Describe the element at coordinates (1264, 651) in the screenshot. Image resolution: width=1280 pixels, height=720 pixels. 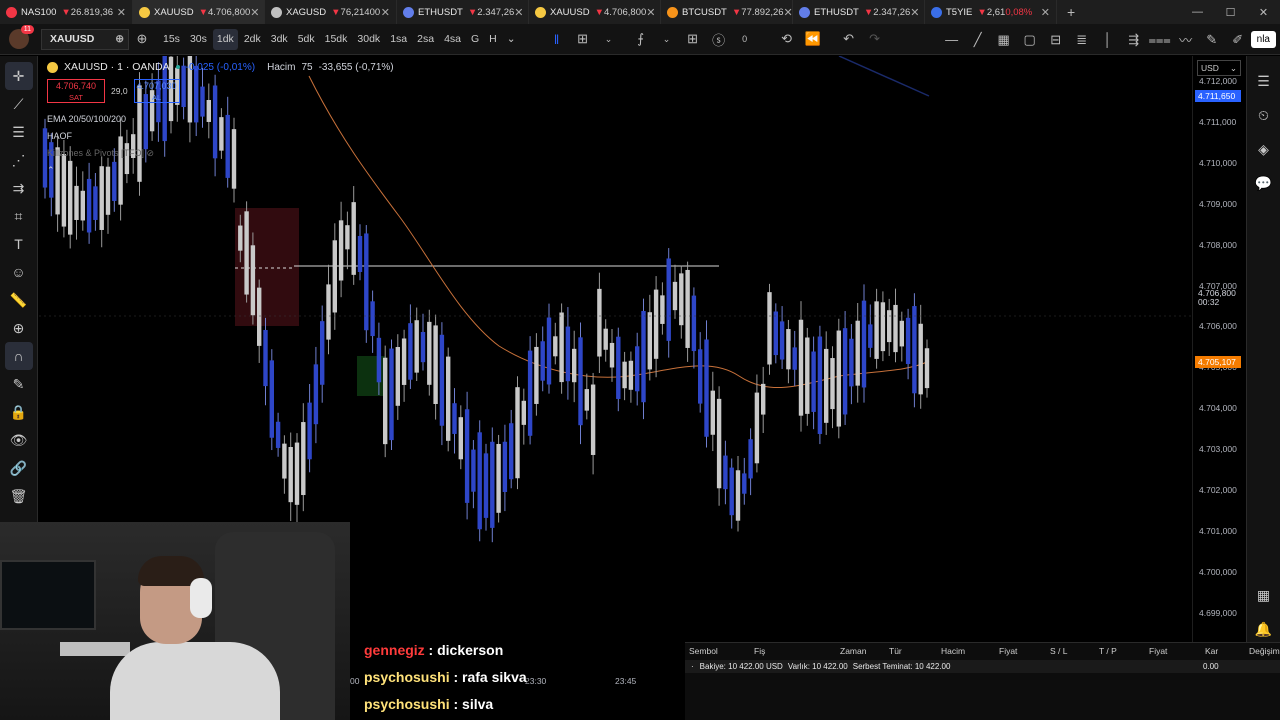
I see `column-header: Değişim` at that location.